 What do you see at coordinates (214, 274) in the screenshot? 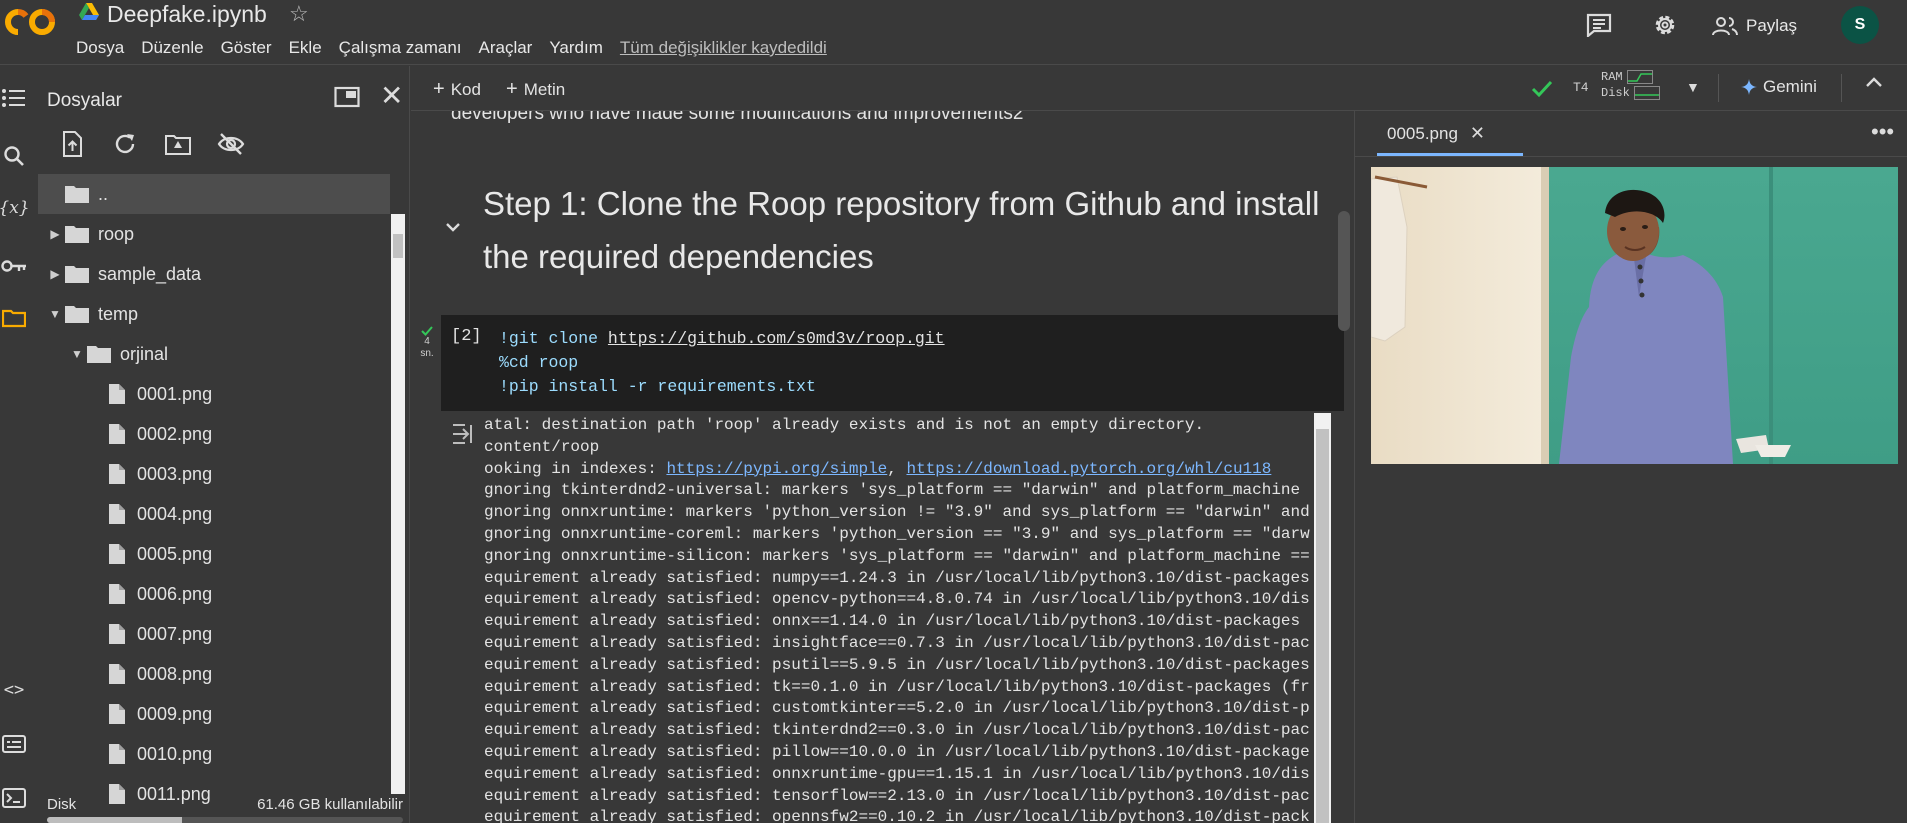
I see `tree-folder-row: ▶ sample_data` at bounding box center [214, 274].